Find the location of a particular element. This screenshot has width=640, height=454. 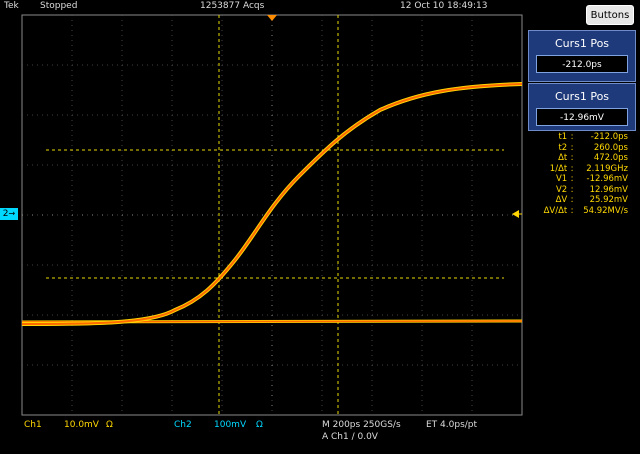

readout-row: Δt:472.0ps is located at coordinates (593, 158).